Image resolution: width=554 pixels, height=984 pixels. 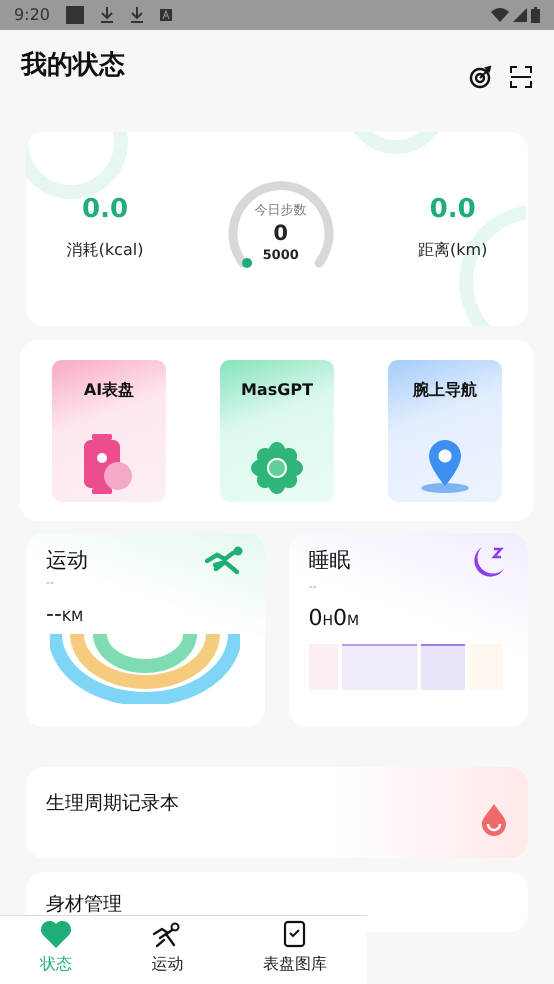 I want to click on drop-icon, so click(x=494, y=820).